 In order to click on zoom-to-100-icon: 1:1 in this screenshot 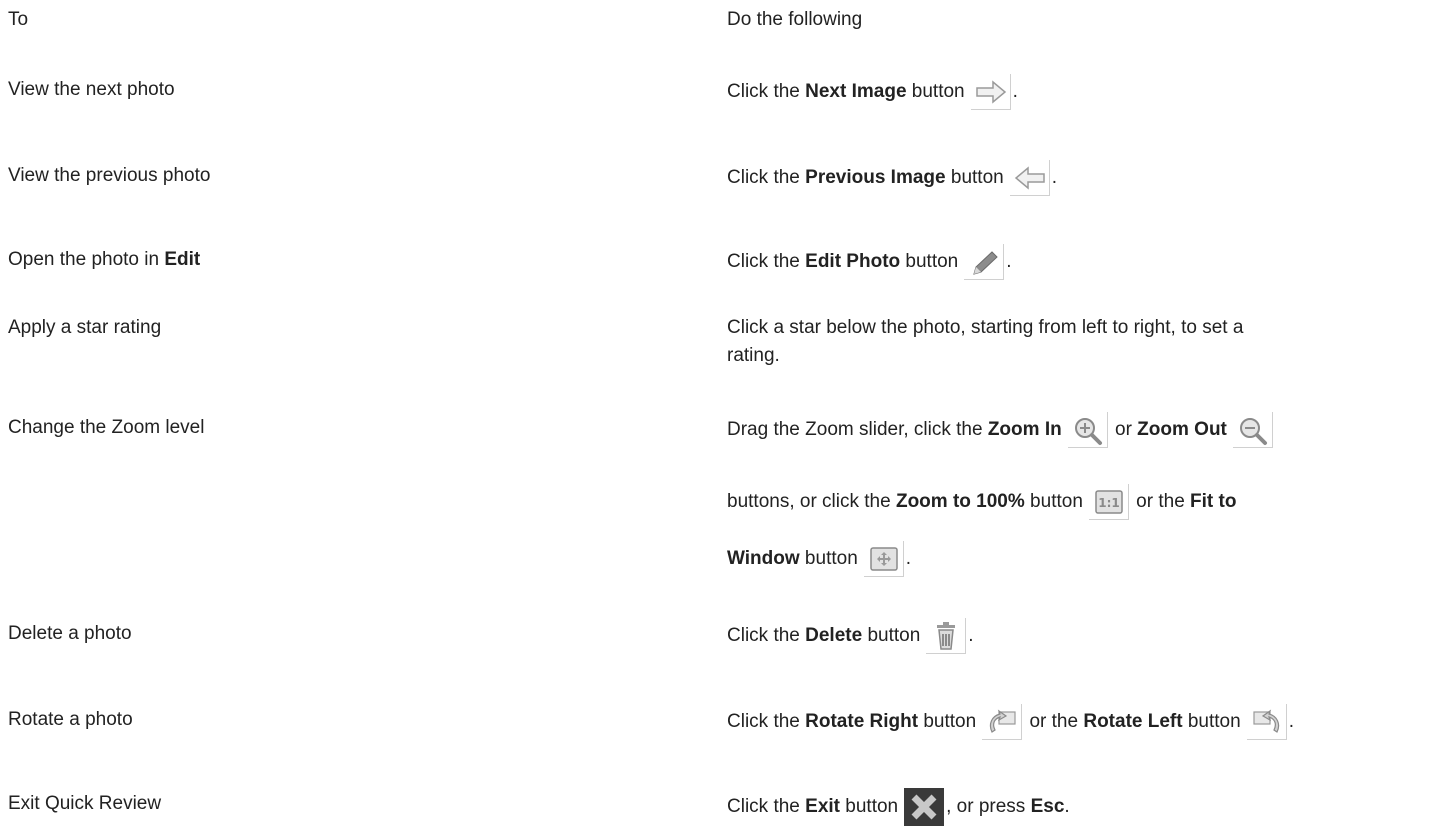, I will do `click(1108, 502)`.